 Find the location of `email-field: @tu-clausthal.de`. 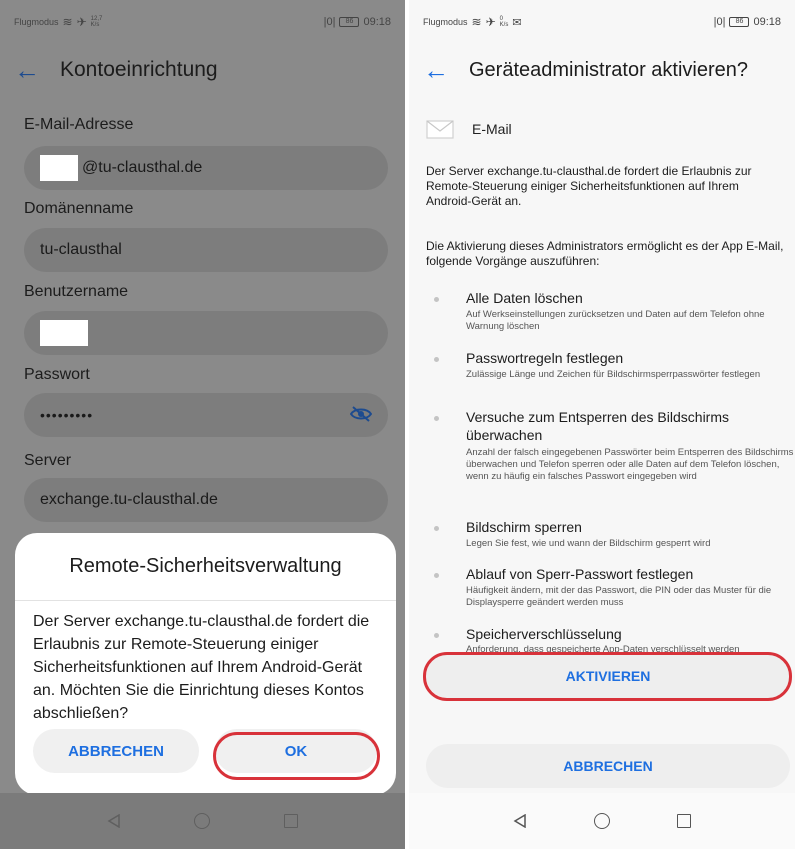

email-field: @tu-clausthal.de is located at coordinates (206, 168).